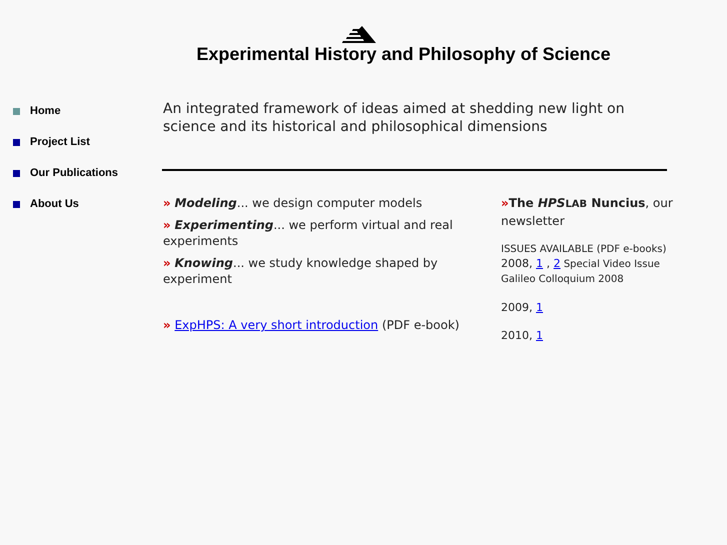  Describe the element at coordinates (587, 212) in the screenshot. I see `newsletter-text: »The HPSLAB Nuncius, our newsletter` at that location.